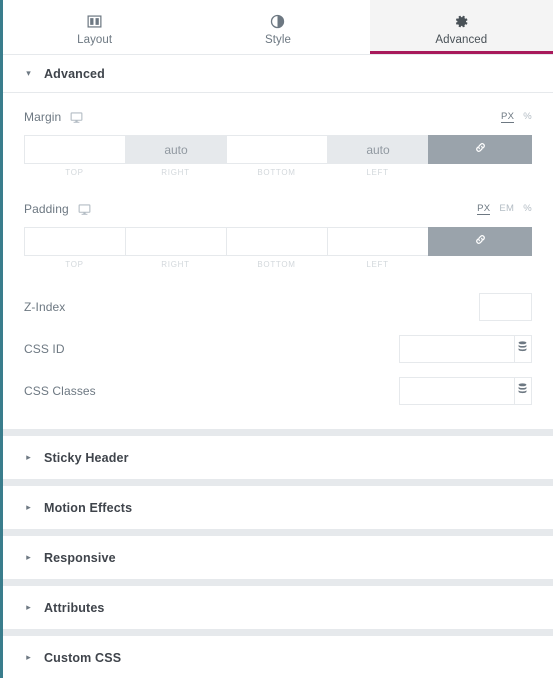 Image resolution: width=553 pixels, height=678 pixels. Describe the element at coordinates (278, 507) in the screenshot. I see `section-motion-effects: ▸ Motion Effects` at that location.